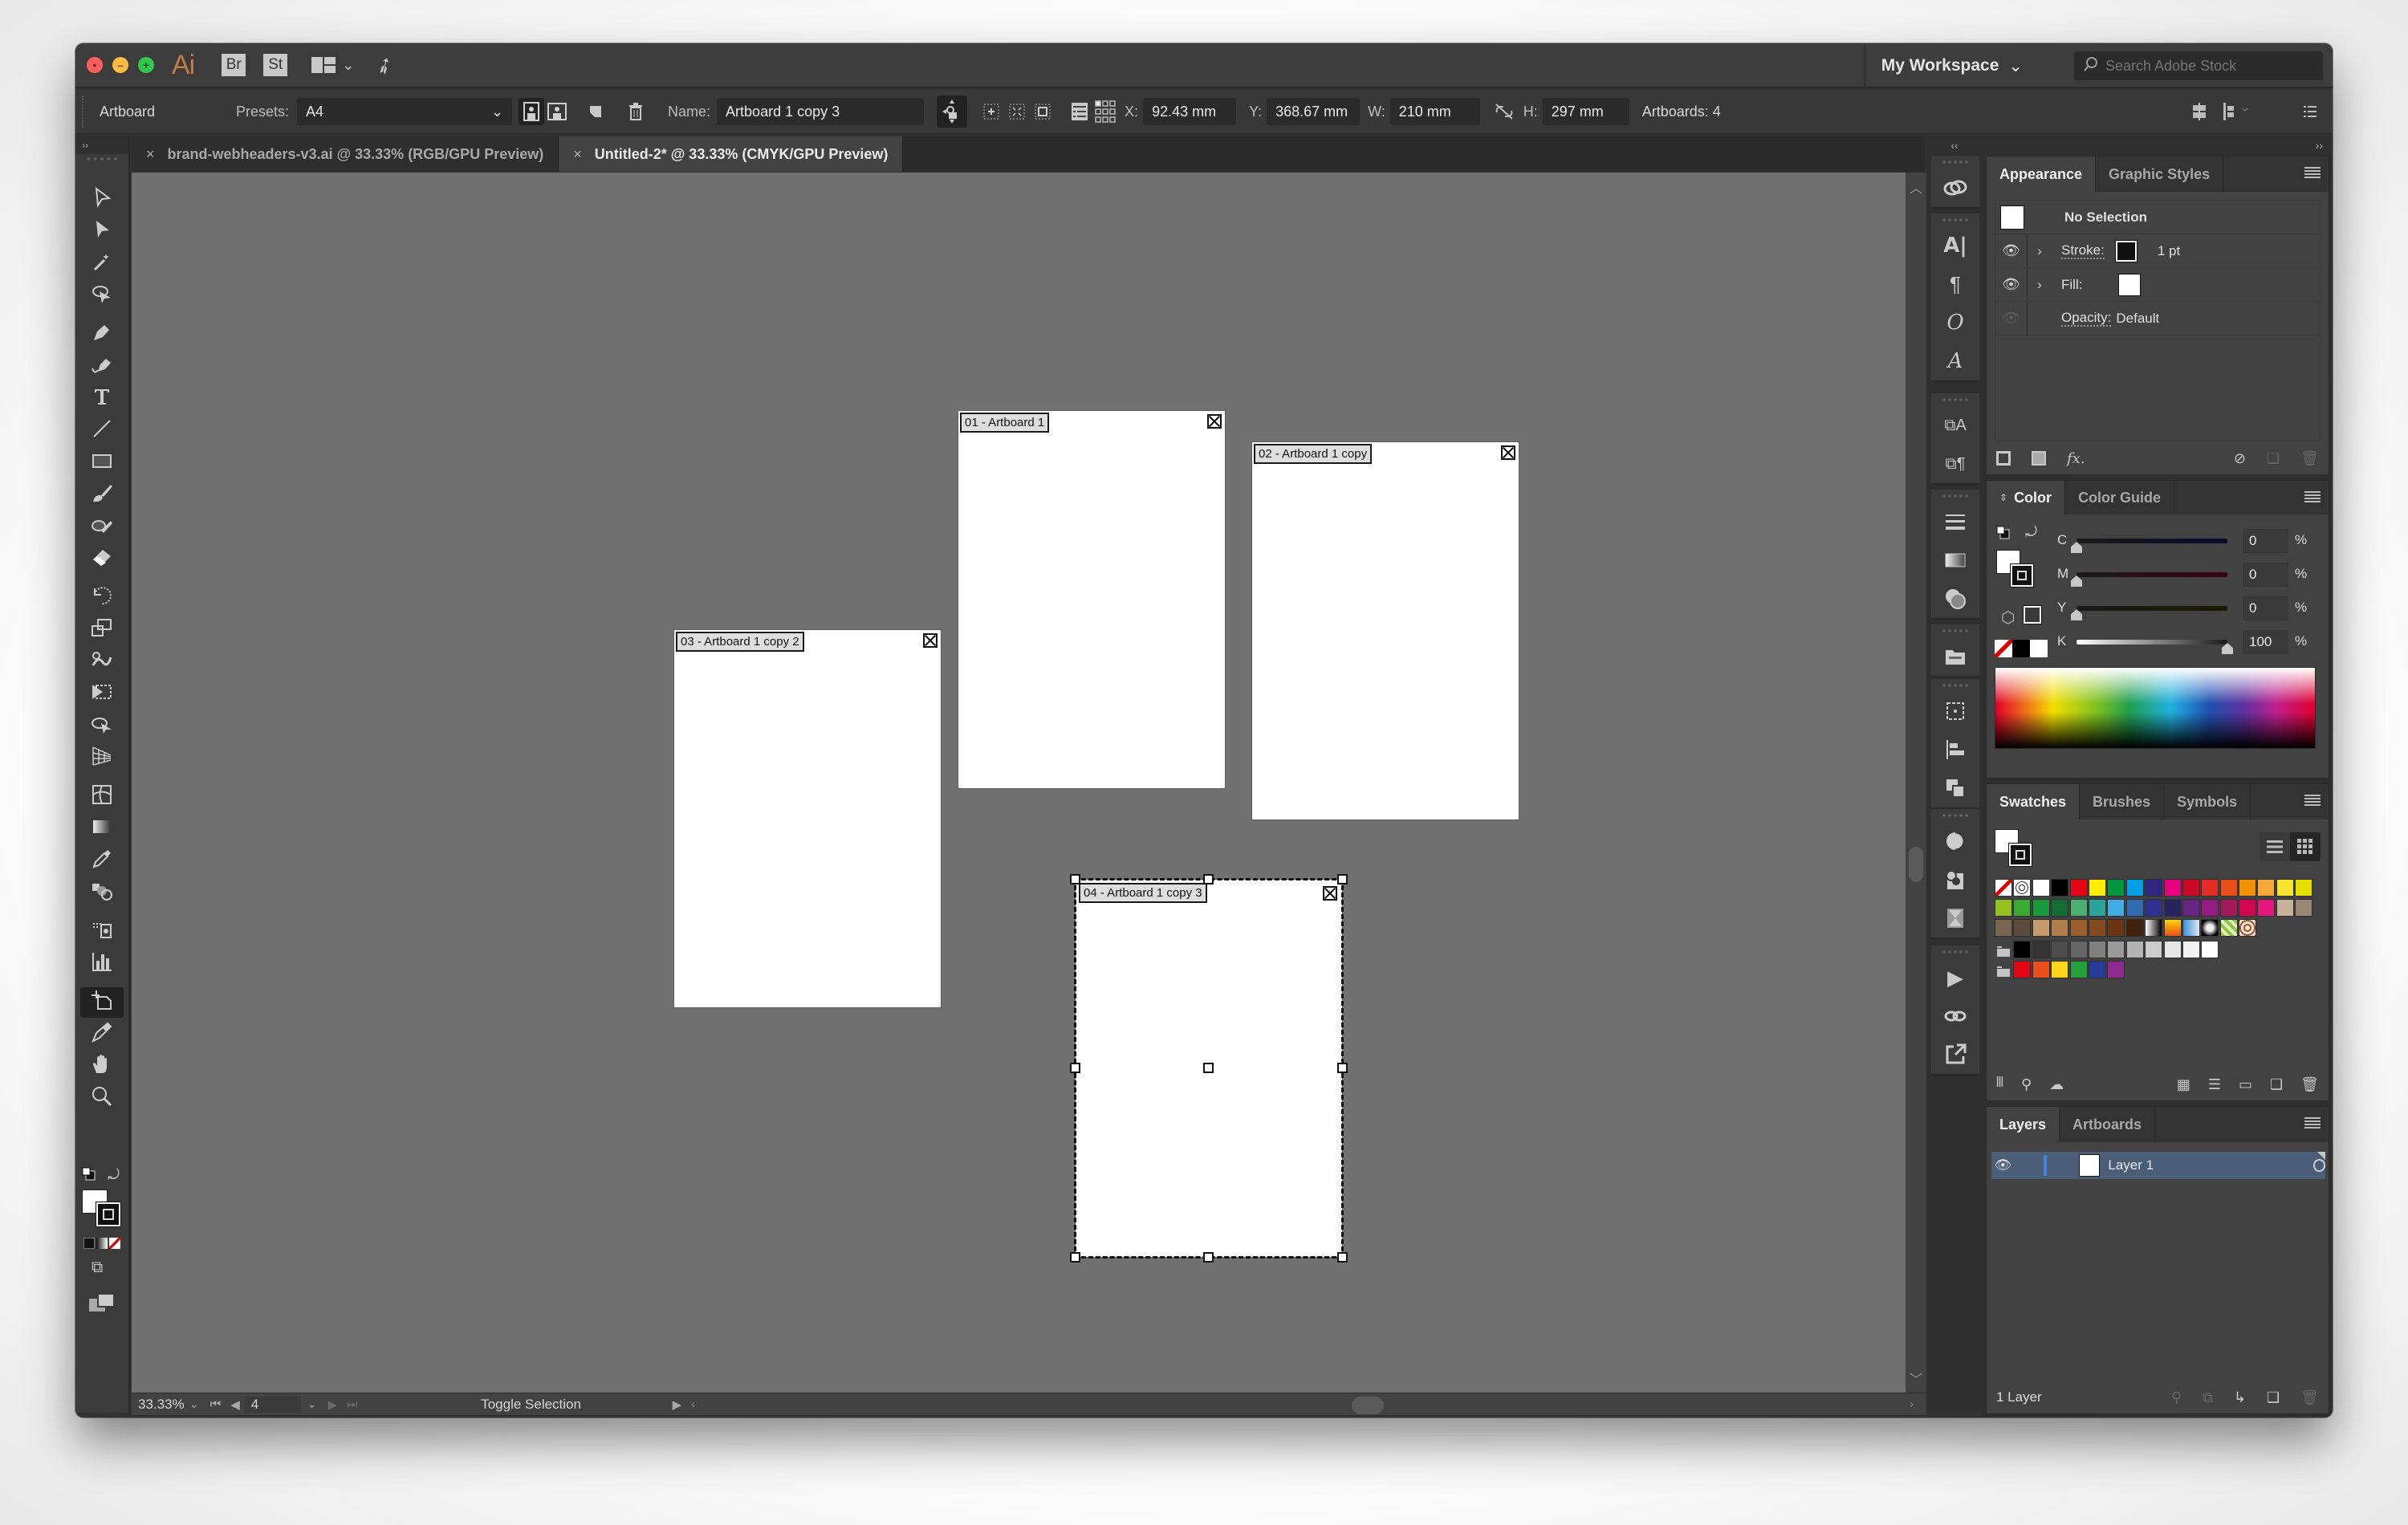  I want to click on selection-tool, so click(102, 200).